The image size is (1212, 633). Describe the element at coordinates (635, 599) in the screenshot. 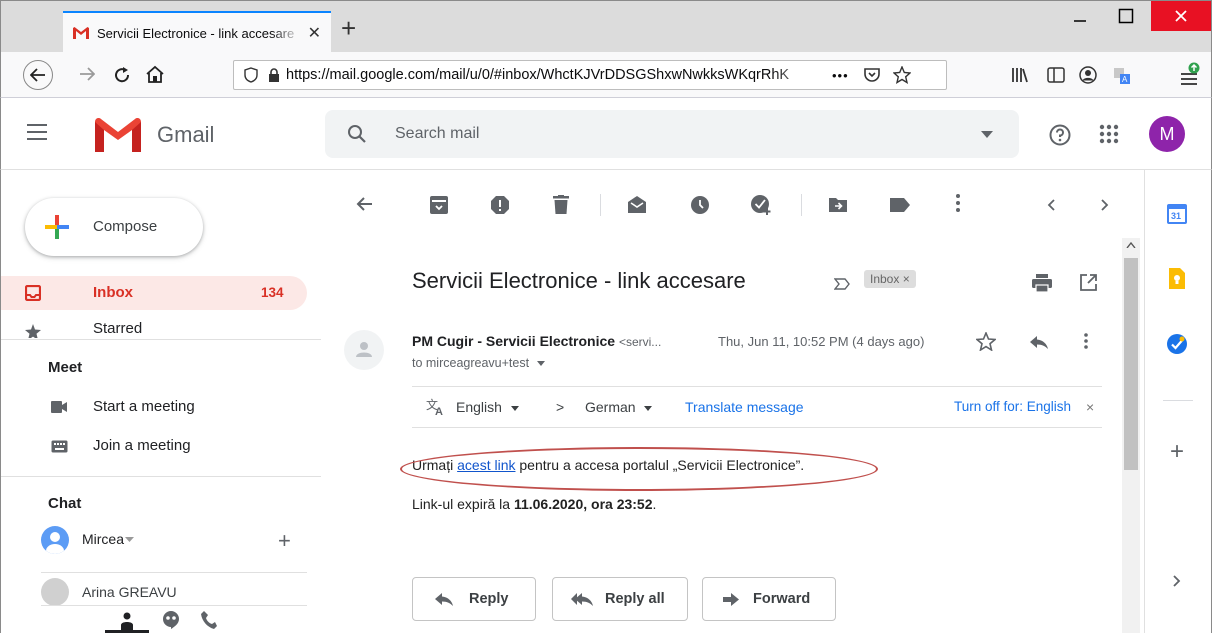

I see `reply-all-label: Reply all` at that location.